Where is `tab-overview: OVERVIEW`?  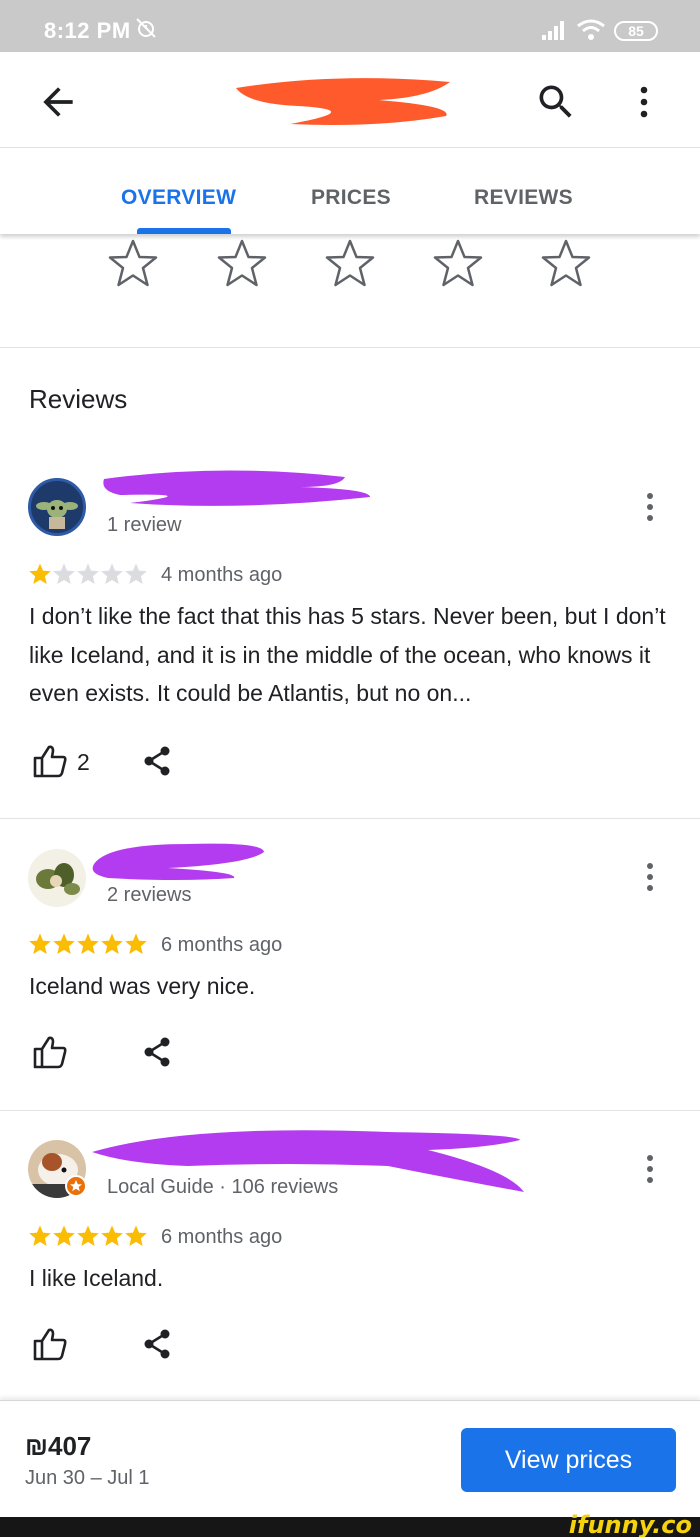
tab-overview: OVERVIEW is located at coordinates (178, 198).